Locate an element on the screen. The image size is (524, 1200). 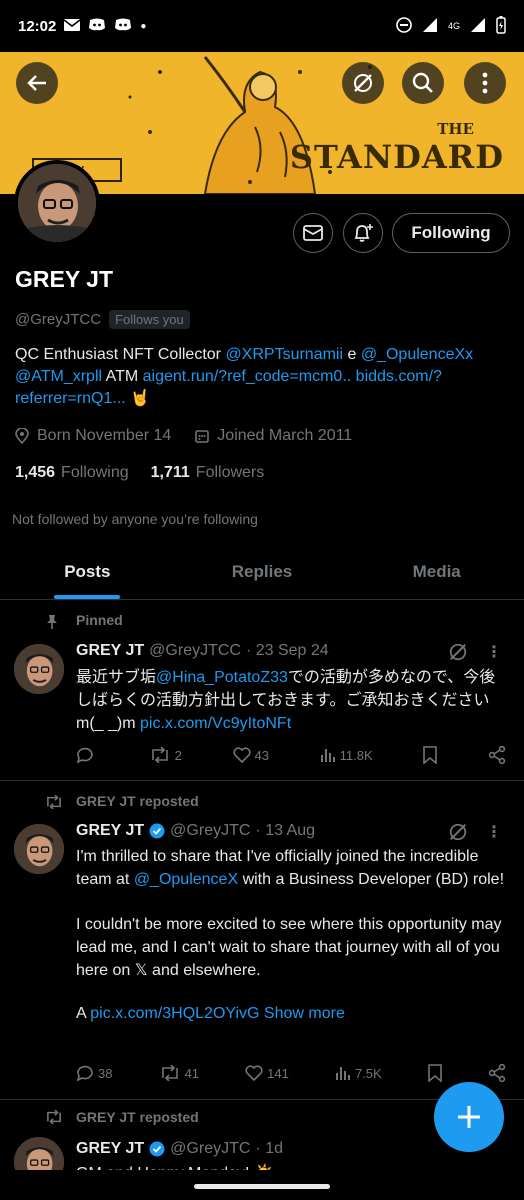
bio-emoji: 🤘 is located at coordinates (138, 398).